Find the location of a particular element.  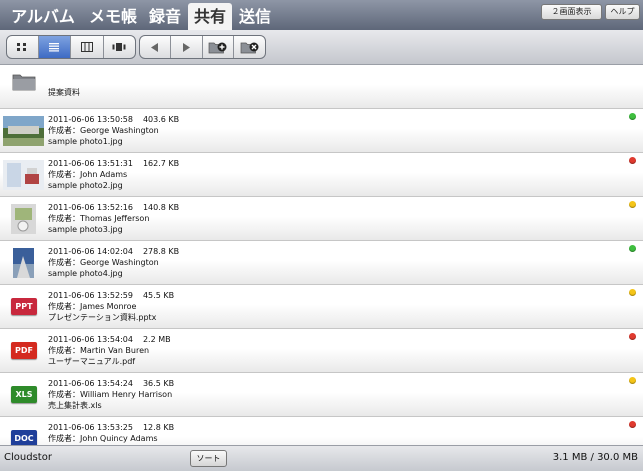

list-view-icon is located at coordinates (55, 47).